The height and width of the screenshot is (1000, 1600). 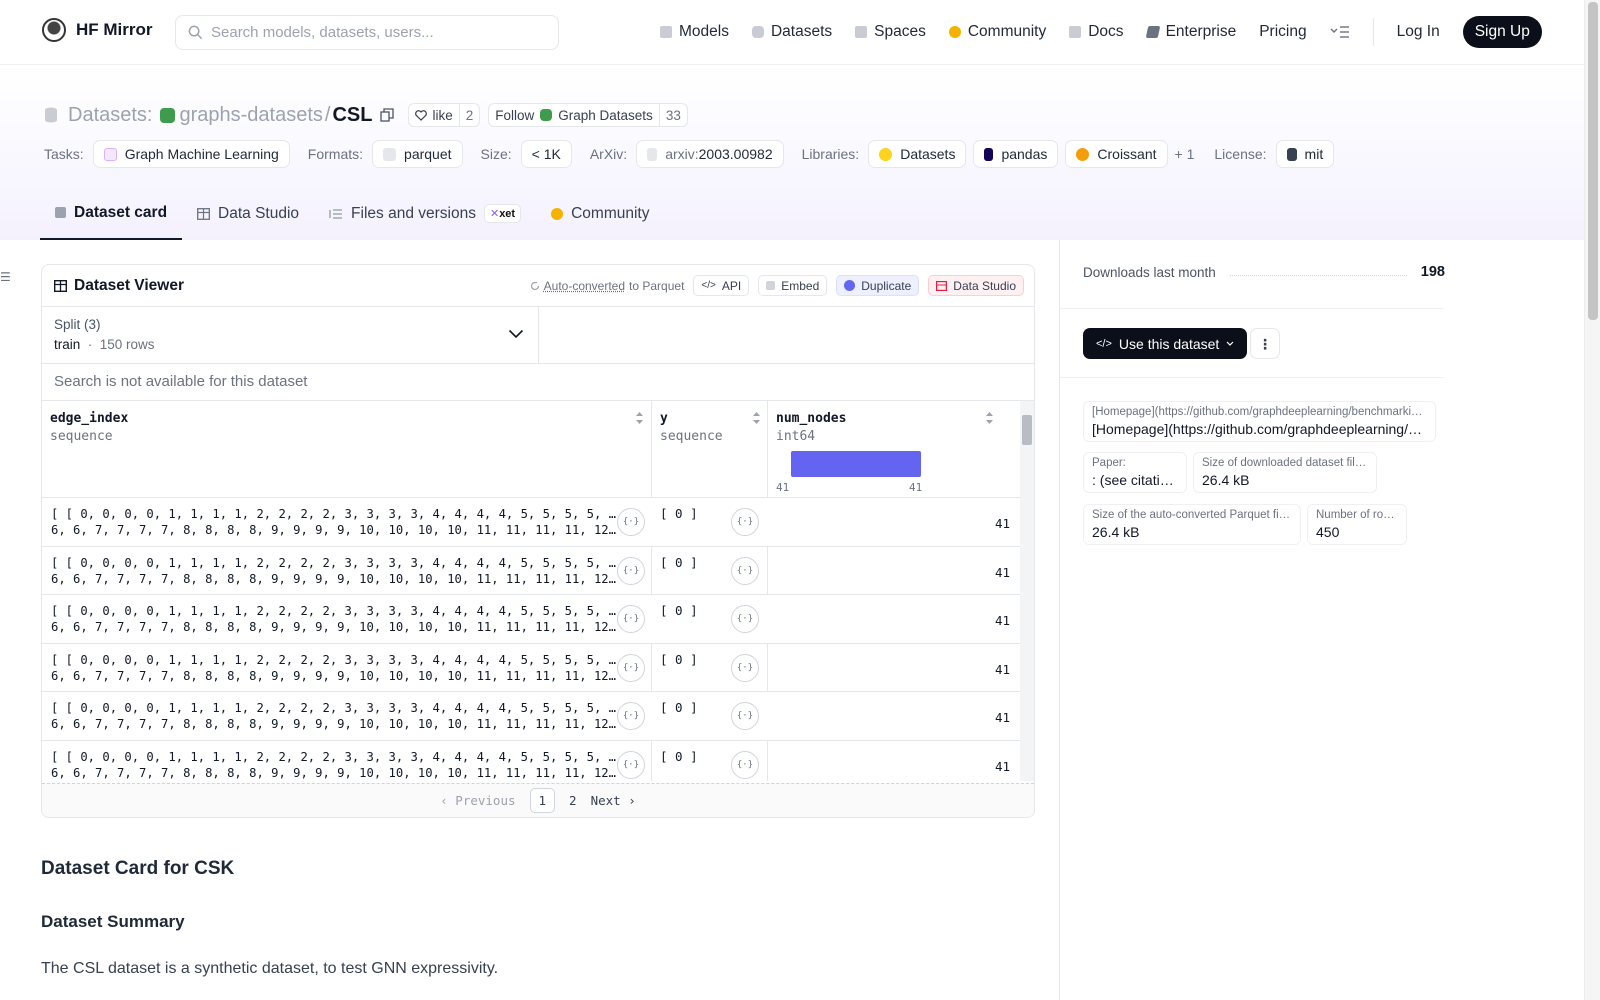 I want to click on tag-lib-pandas: pandas, so click(x=1016, y=154).